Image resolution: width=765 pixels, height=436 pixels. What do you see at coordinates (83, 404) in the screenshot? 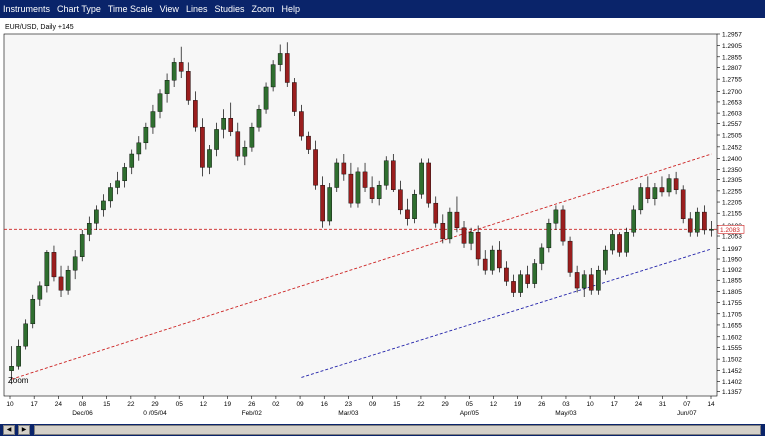
I see `x-tick-label: 08` at bounding box center [83, 404].